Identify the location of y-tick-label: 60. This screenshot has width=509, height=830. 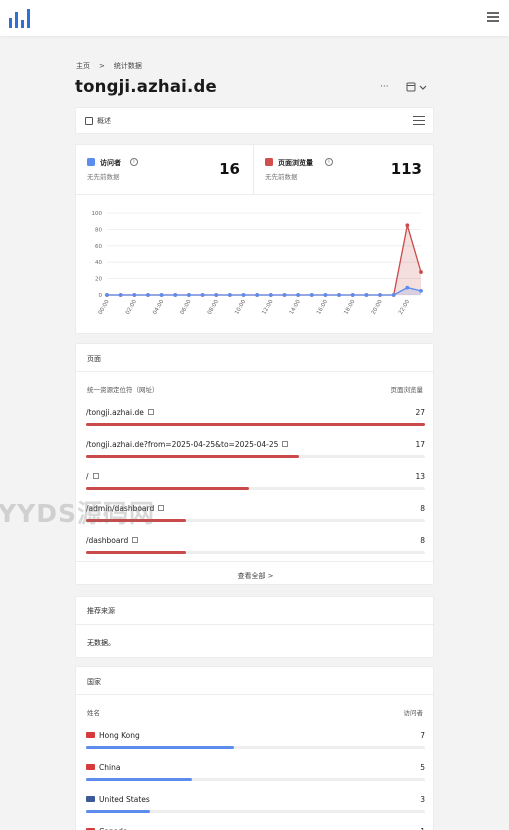
(98, 247).